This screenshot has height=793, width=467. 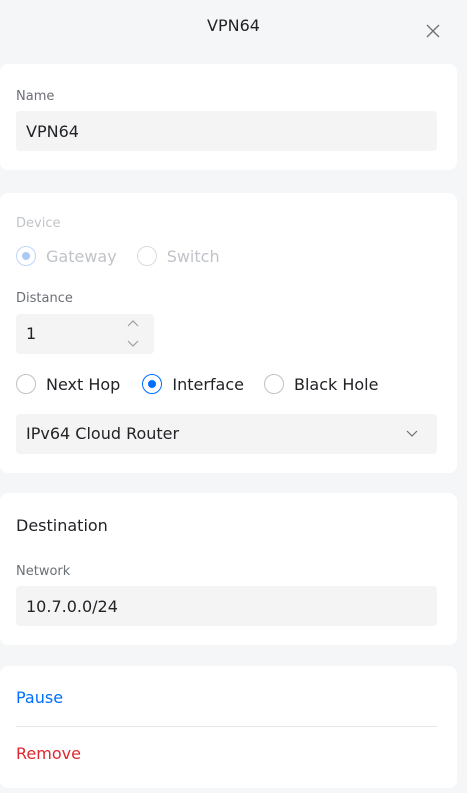 I want to click on device-switch-radio: Switch, so click(x=178, y=256).